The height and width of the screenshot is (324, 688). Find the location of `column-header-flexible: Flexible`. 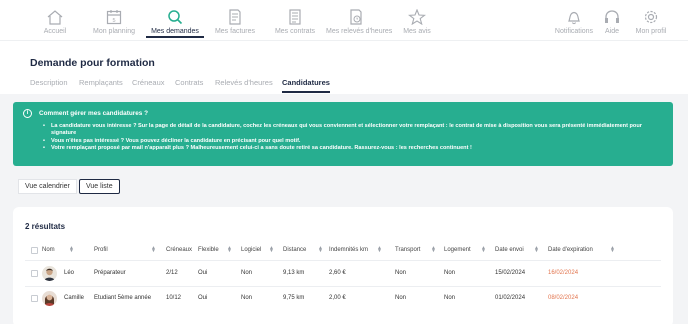

column-header-flexible: Flexible is located at coordinates (208, 250).